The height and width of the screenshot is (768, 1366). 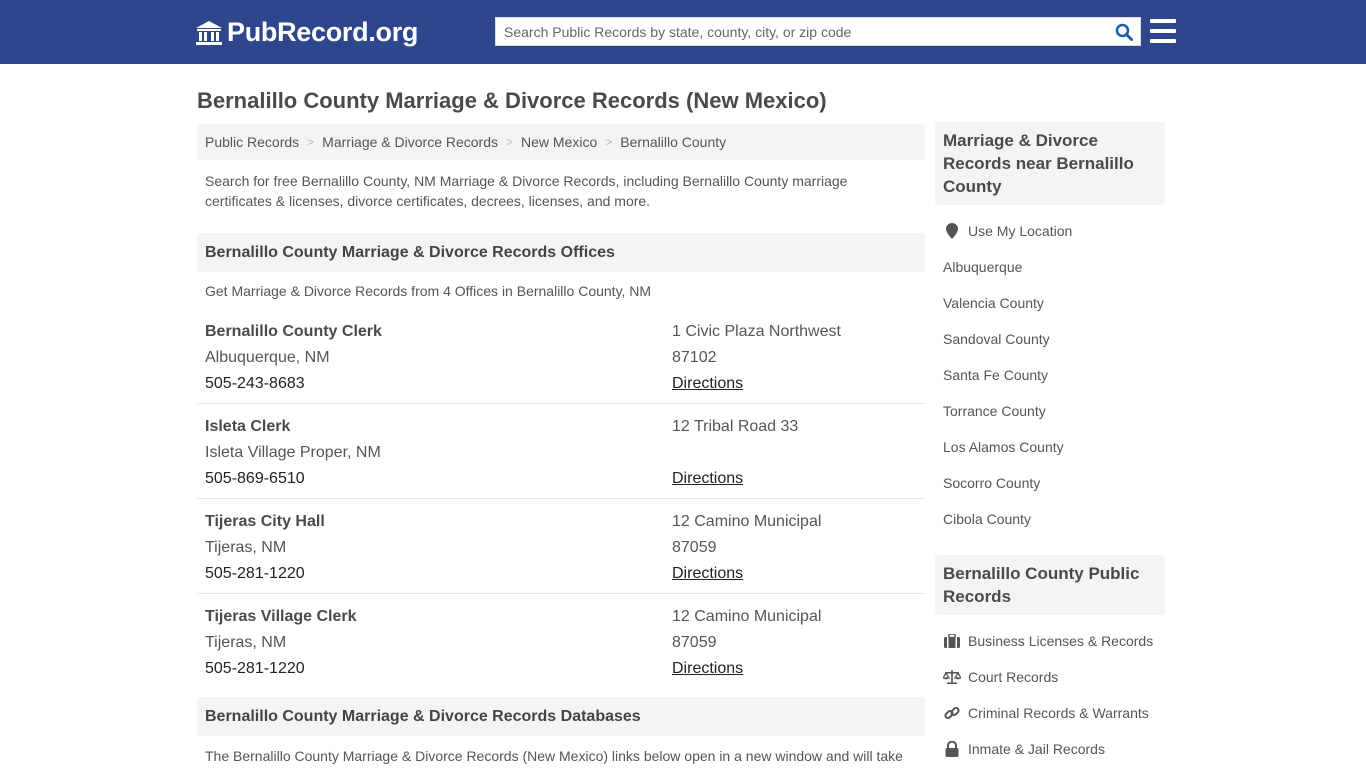 I want to click on nearby-item: Sandoval County, so click(x=1050, y=339).